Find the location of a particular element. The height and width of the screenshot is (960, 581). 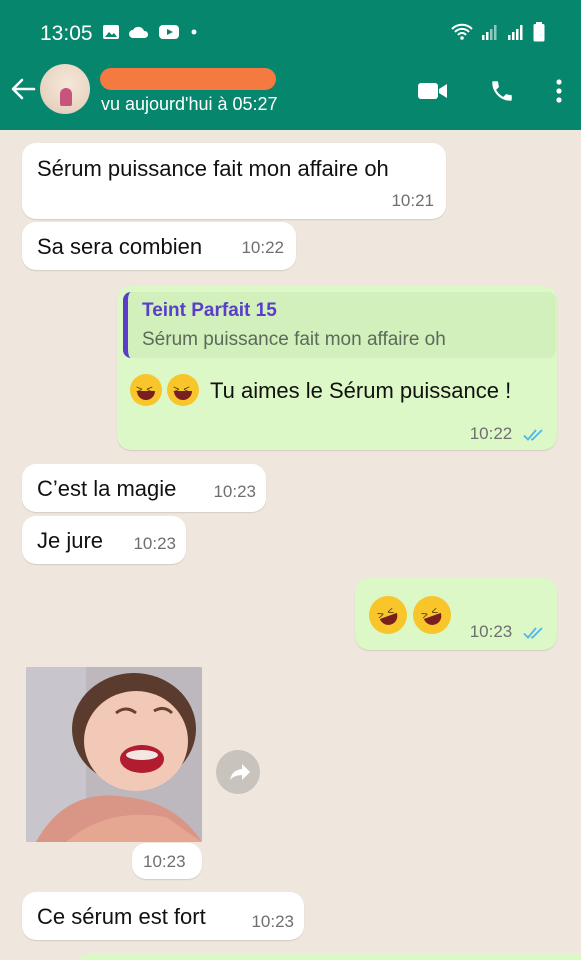

chat-header: vu aujourd'hui à 05:27 is located at coordinates (290, 96).